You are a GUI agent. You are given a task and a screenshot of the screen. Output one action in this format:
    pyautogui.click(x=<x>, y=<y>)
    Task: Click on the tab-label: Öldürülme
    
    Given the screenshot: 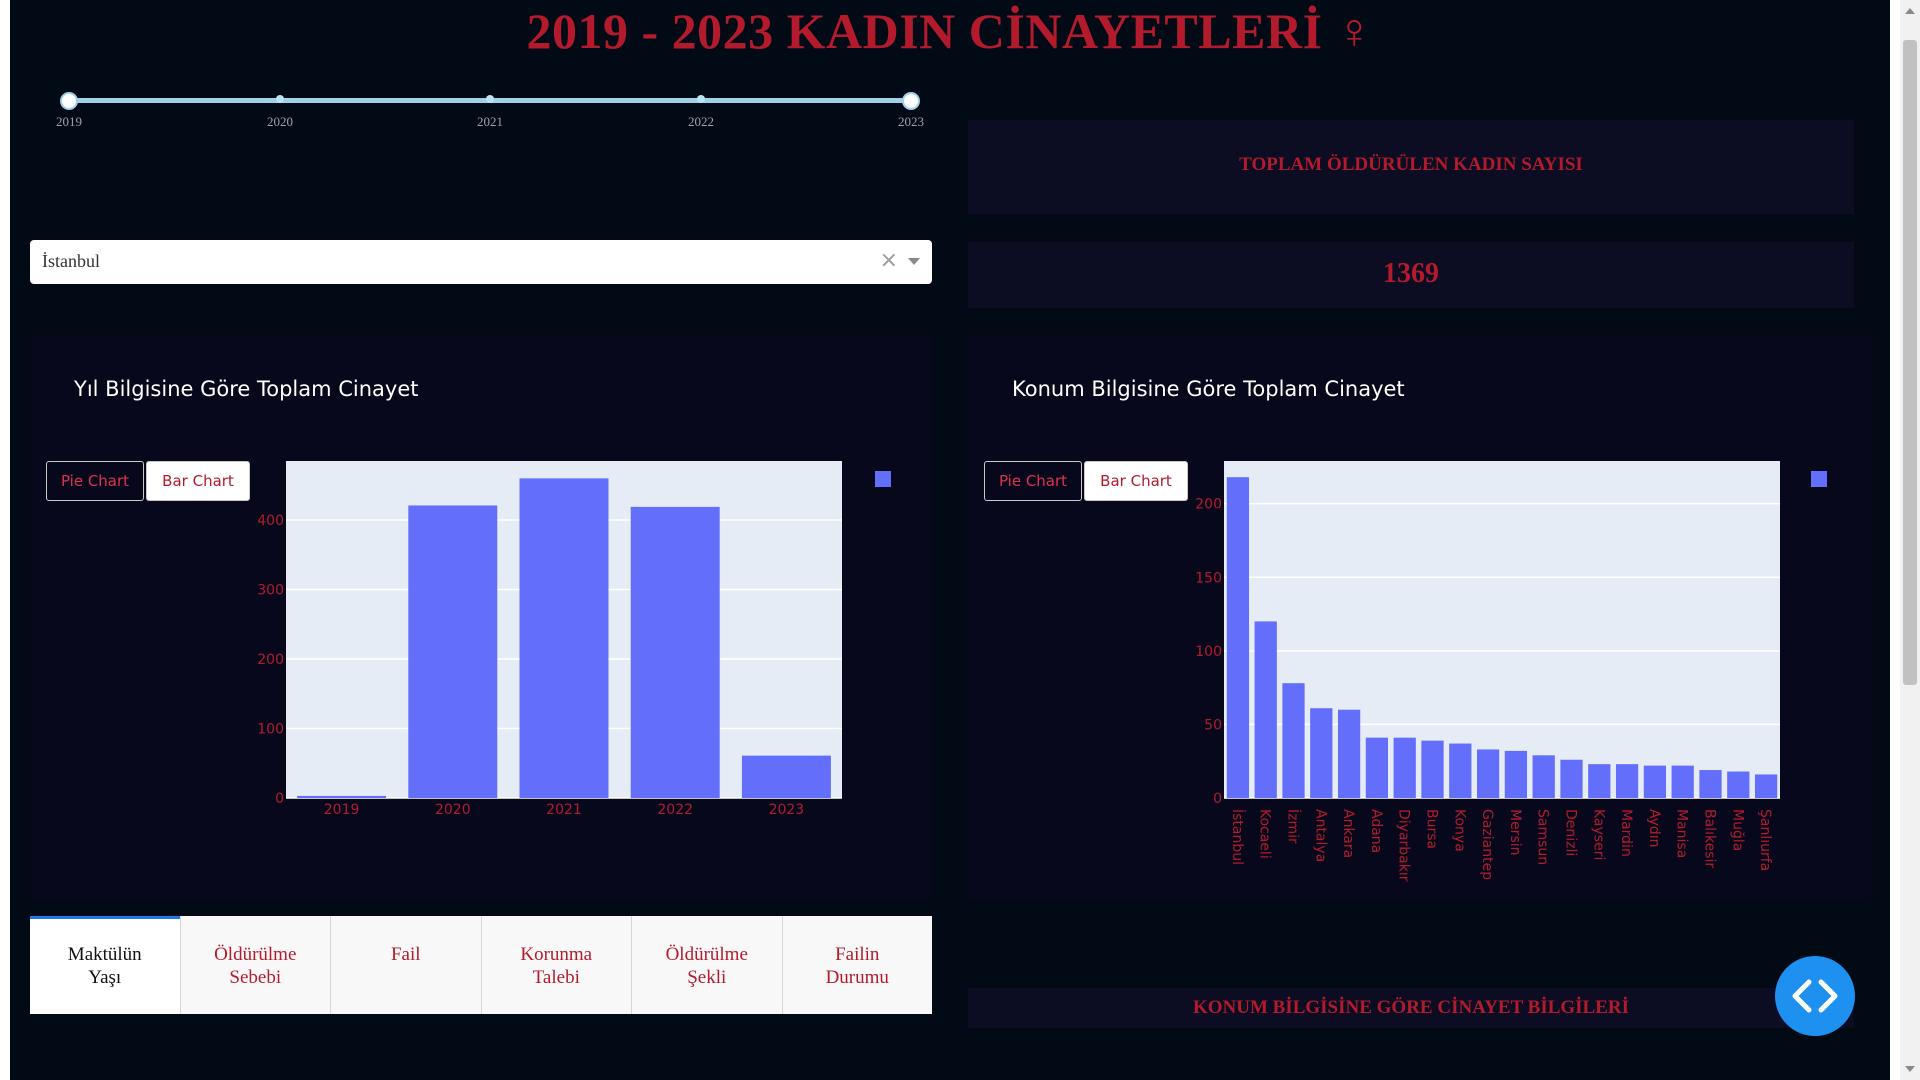 What is the action you would take?
    pyautogui.click(x=706, y=954)
    